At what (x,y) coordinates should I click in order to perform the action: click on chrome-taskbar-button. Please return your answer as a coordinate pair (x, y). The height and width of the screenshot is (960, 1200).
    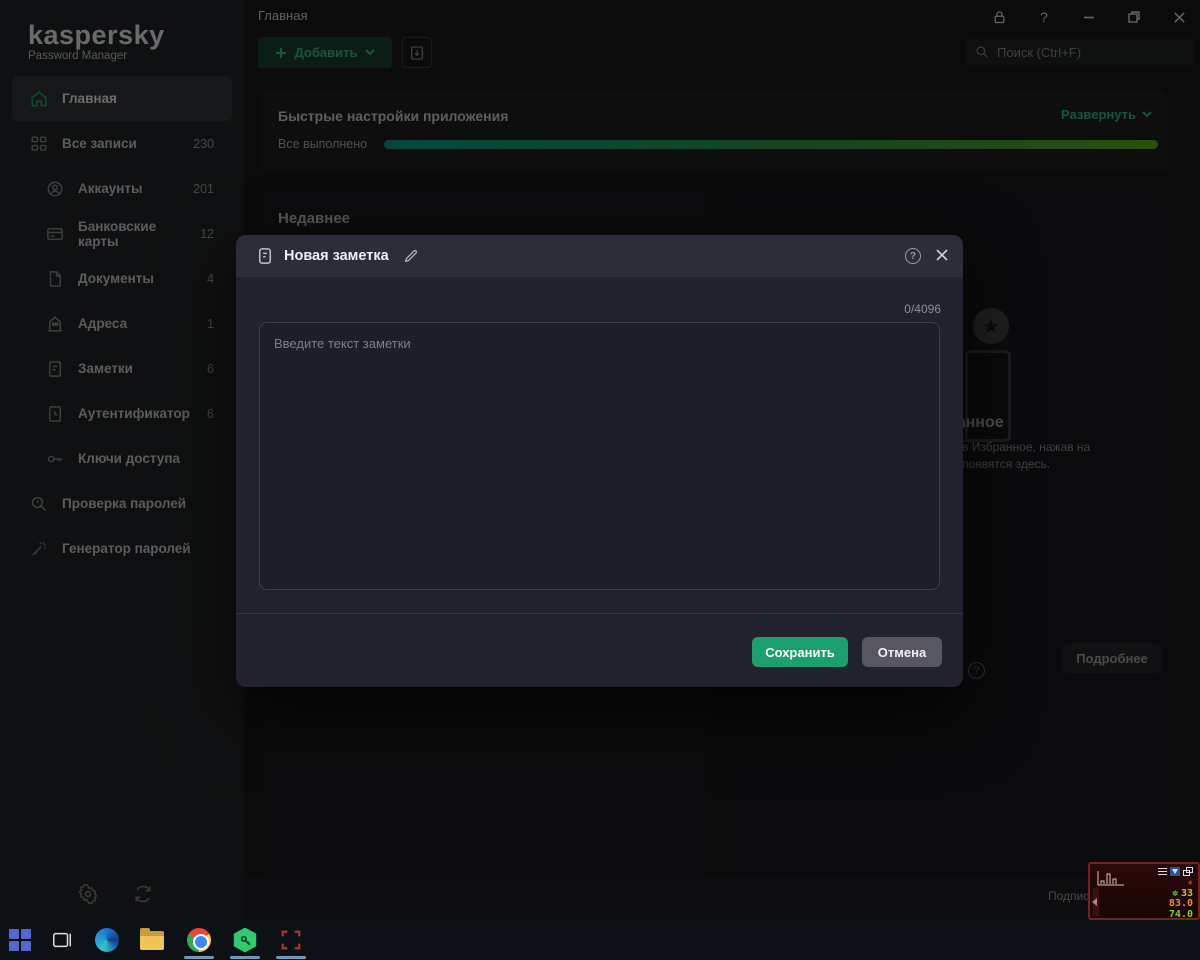
    Looking at the image, I should click on (199, 940).